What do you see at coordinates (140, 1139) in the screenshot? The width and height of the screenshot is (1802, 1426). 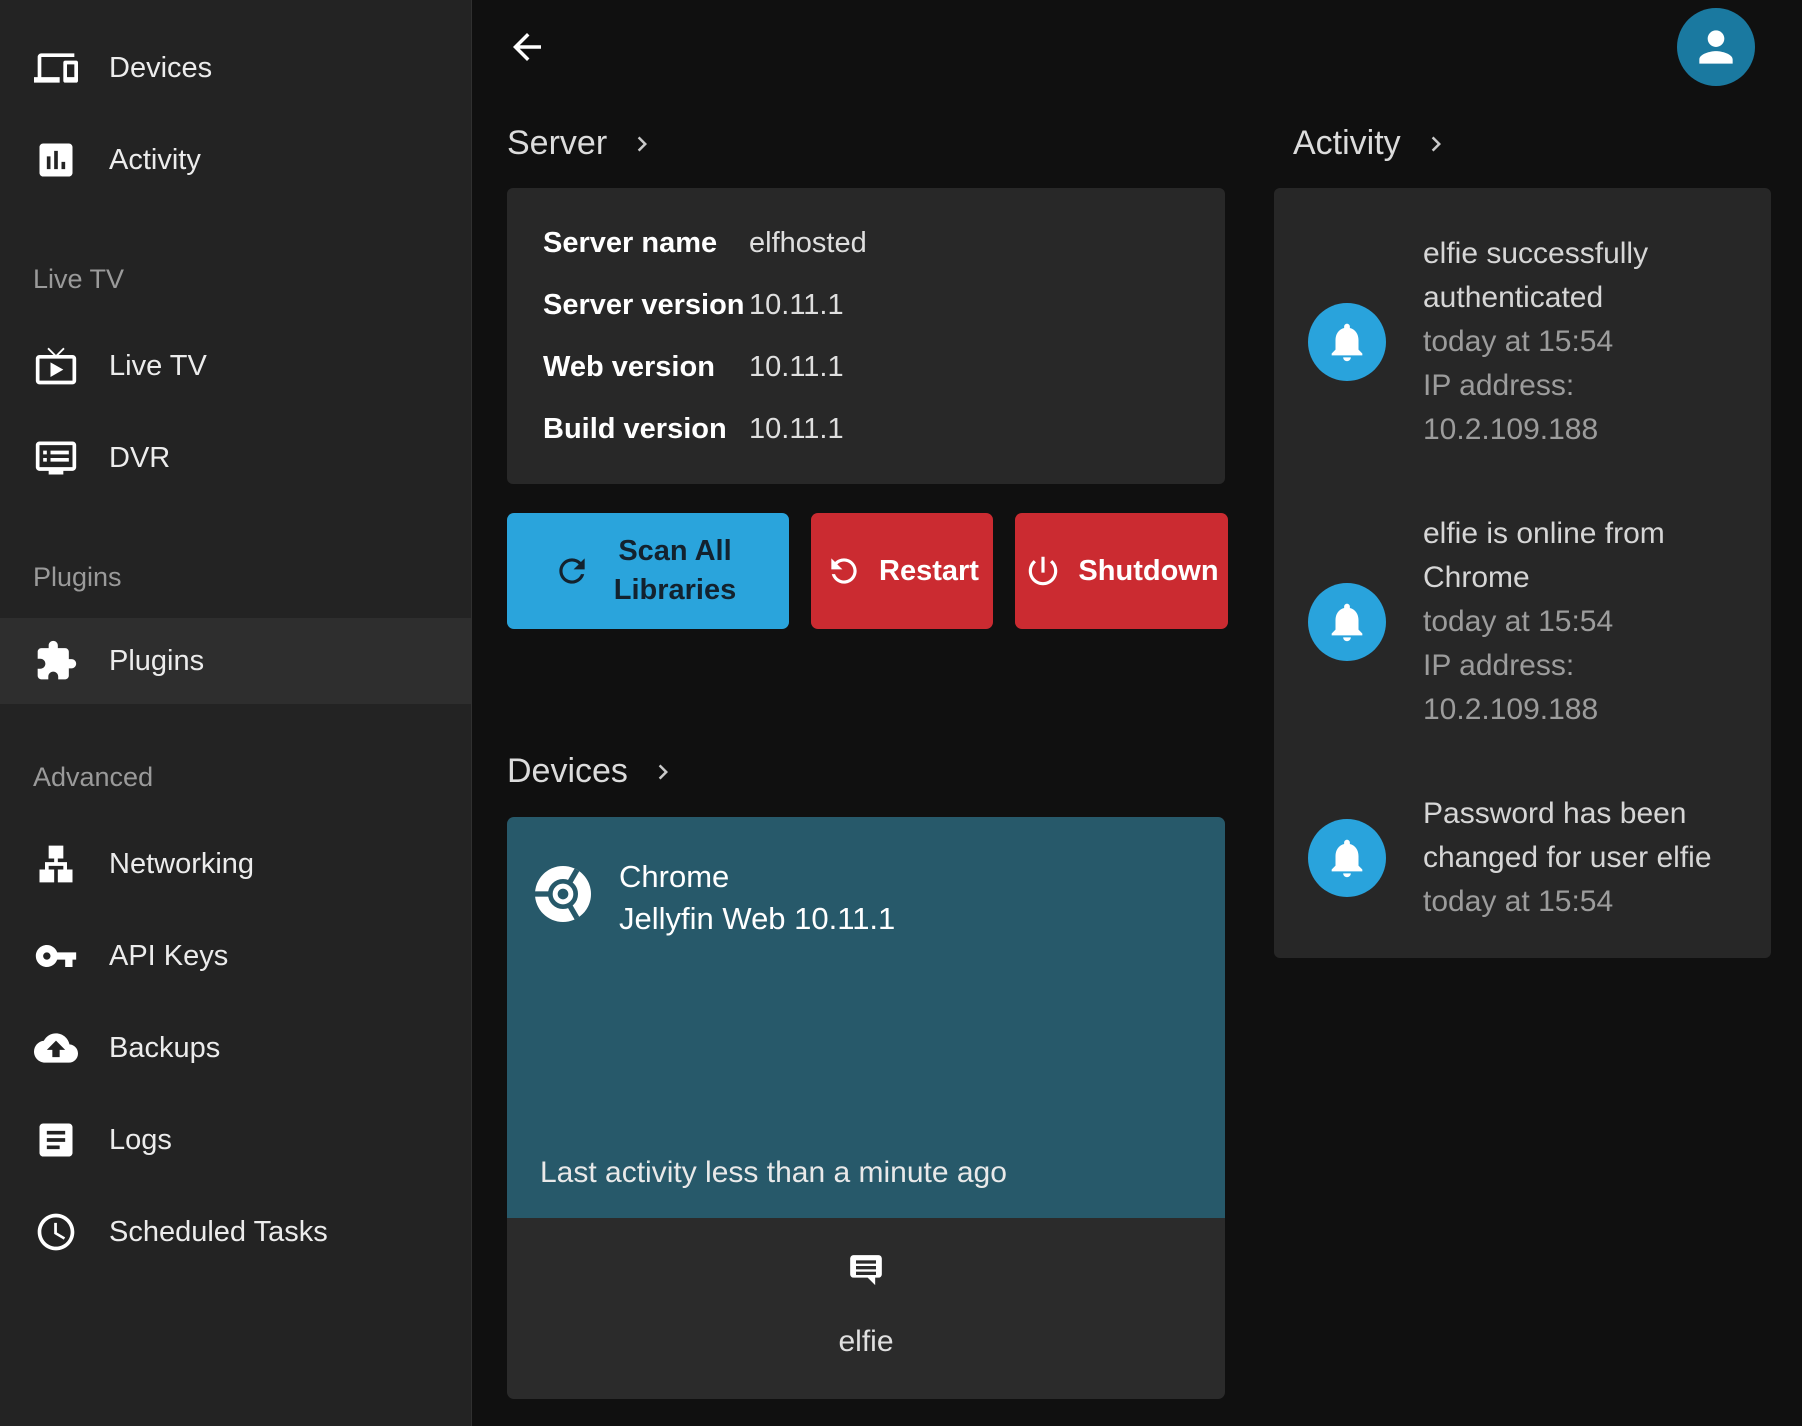 I see `sidebar-item-label: Logs` at bounding box center [140, 1139].